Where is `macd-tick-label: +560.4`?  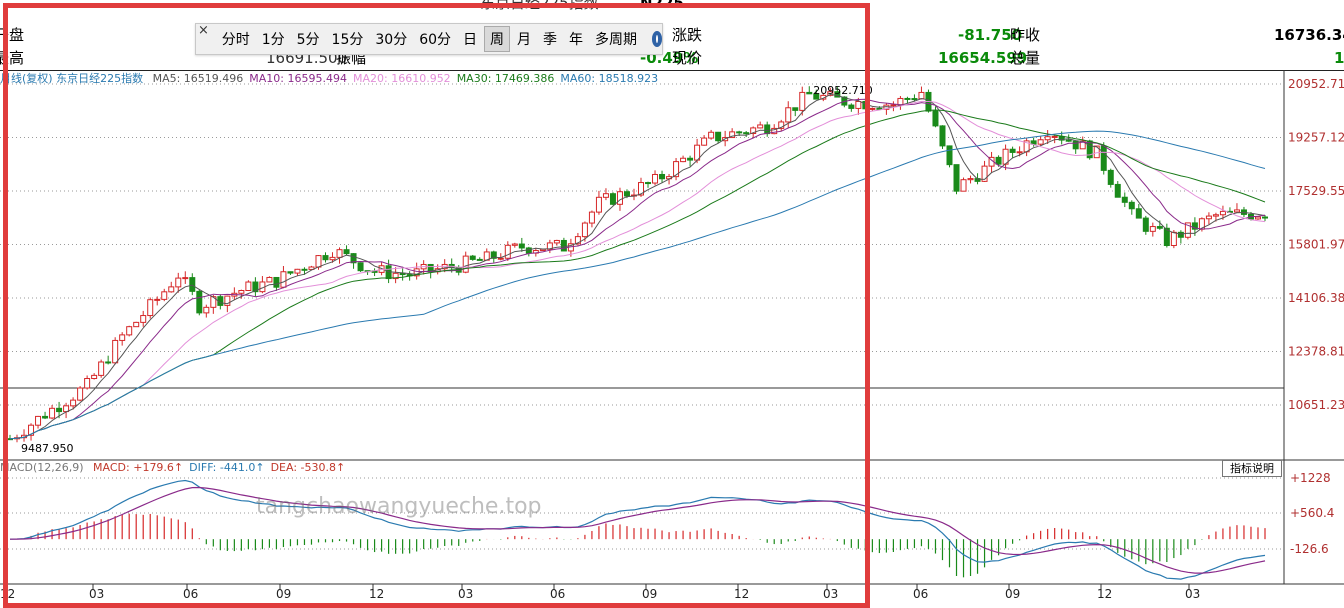
macd-tick-label: +560.4 is located at coordinates (1312, 513).